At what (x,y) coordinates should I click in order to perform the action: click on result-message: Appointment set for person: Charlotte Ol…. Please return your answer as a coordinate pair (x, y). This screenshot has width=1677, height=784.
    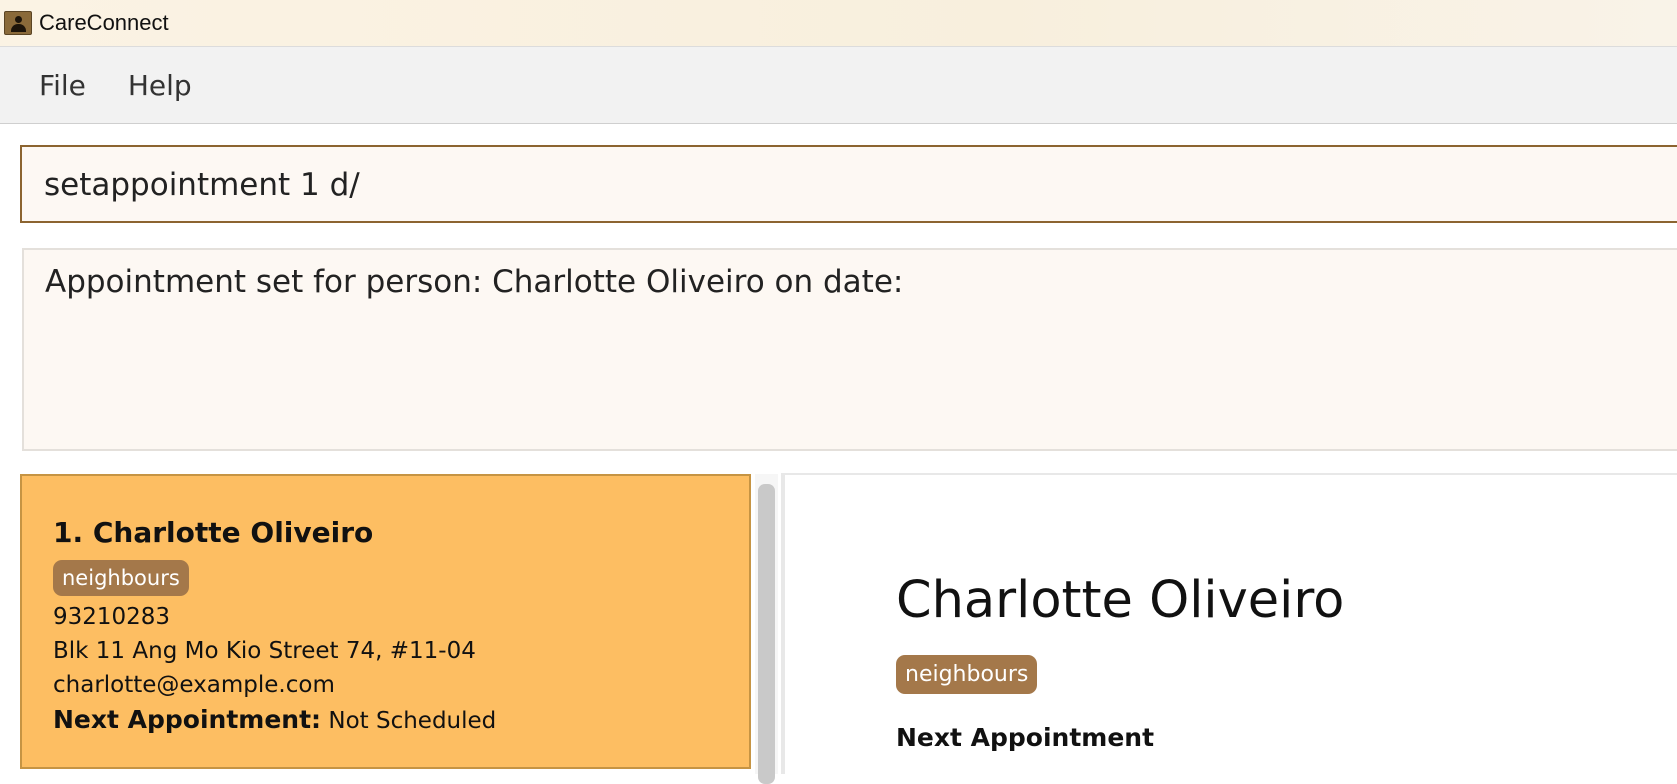
    Looking at the image, I should click on (474, 282).